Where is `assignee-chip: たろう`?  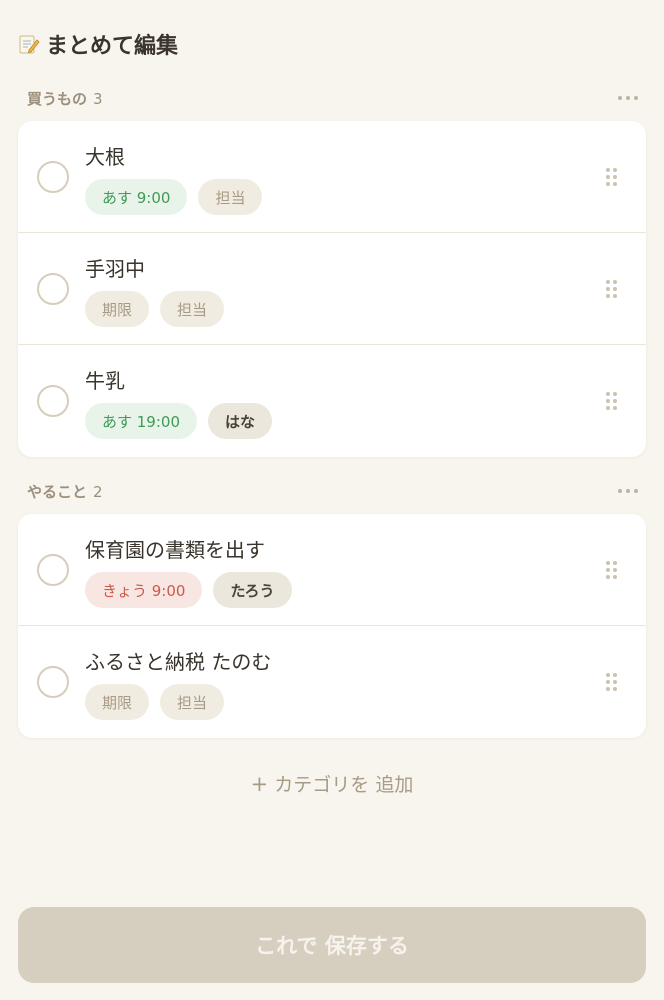 assignee-chip: たろう is located at coordinates (252, 590).